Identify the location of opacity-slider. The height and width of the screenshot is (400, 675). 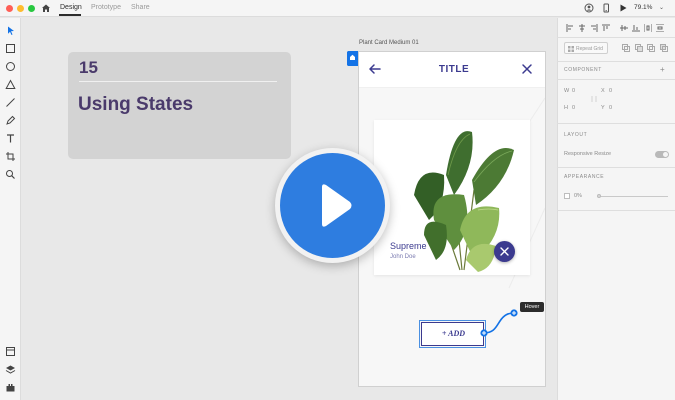
(633, 196).